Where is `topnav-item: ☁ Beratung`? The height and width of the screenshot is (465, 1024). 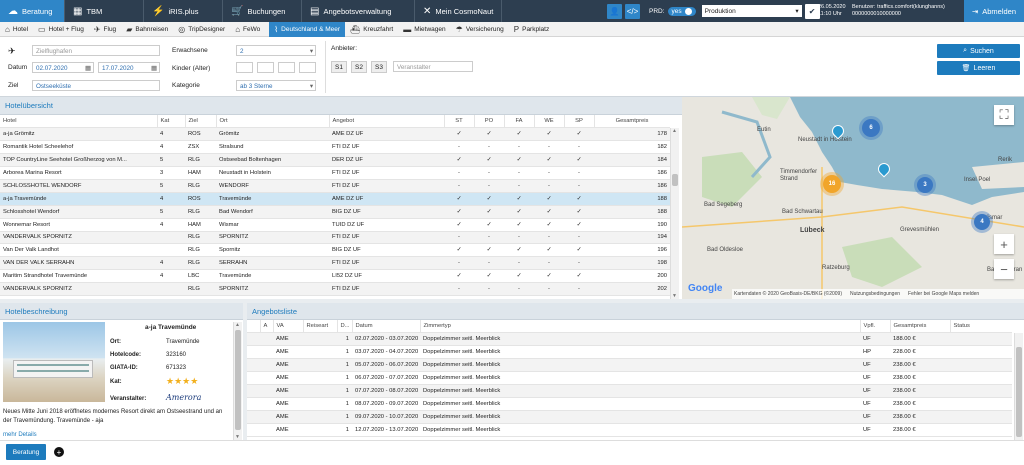
topnav-item: ☁ Beratung is located at coordinates (32, 11).